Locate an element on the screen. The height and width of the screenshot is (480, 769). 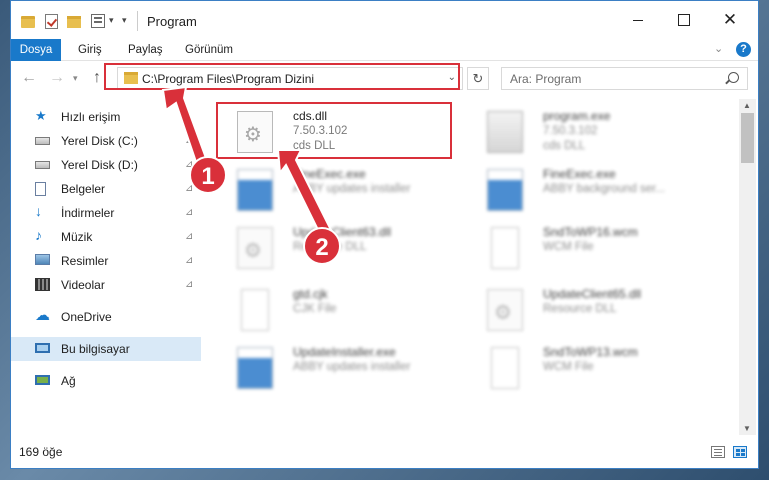
tab-dosya: Dosya is located at coordinates (36, 50).